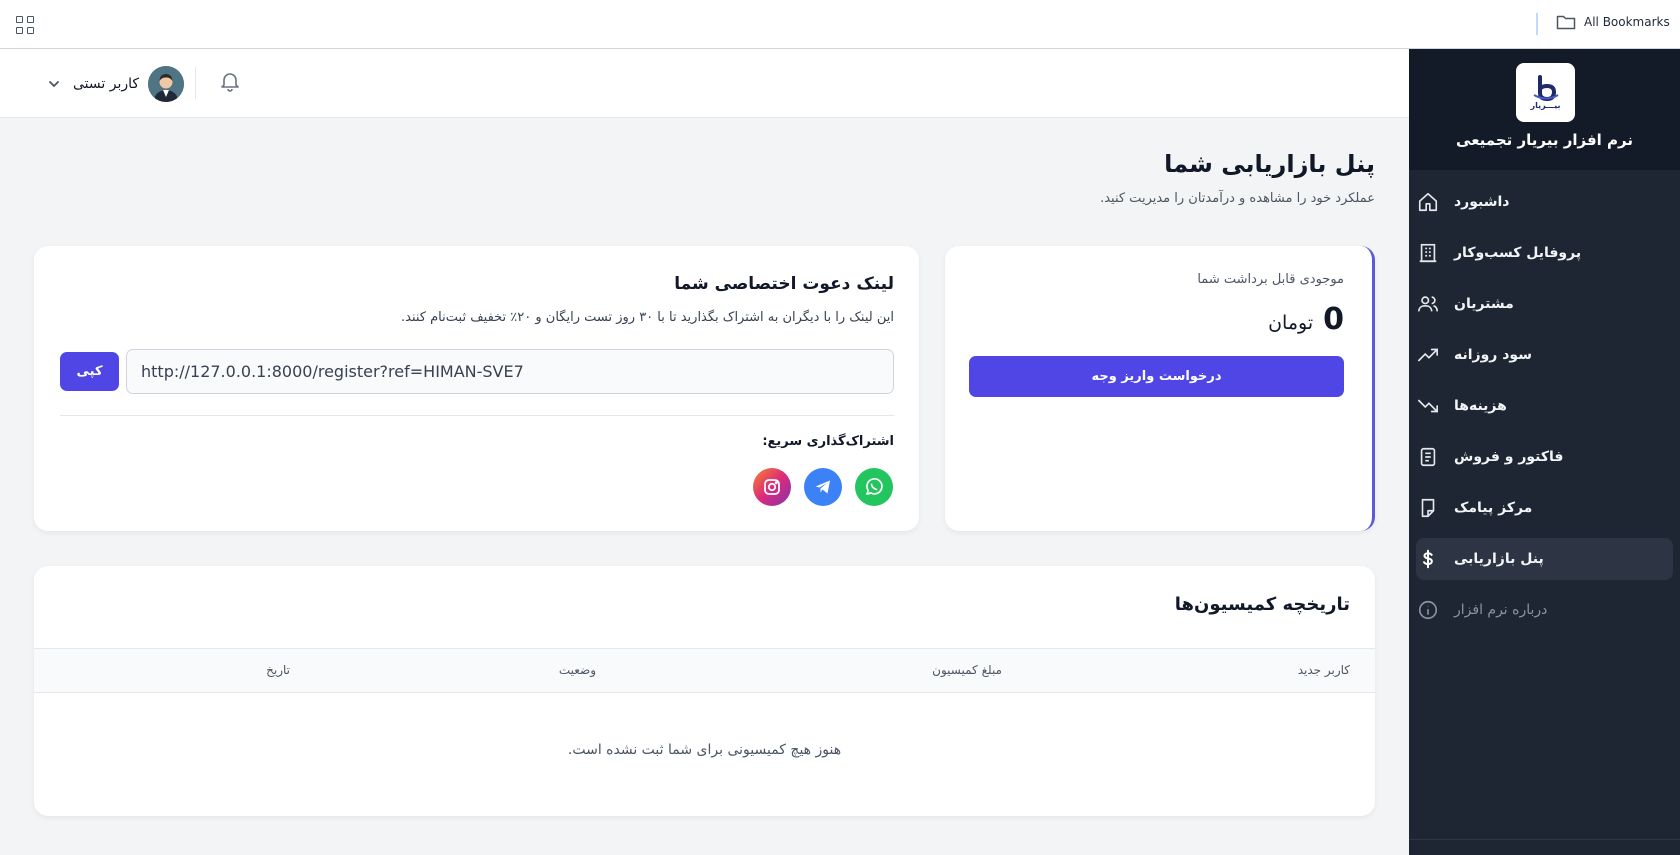 Image resolution: width=1680 pixels, height=855 pixels. Describe the element at coordinates (704, 83) in the screenshot. I see `top-header: کاربر تستی` at that location.